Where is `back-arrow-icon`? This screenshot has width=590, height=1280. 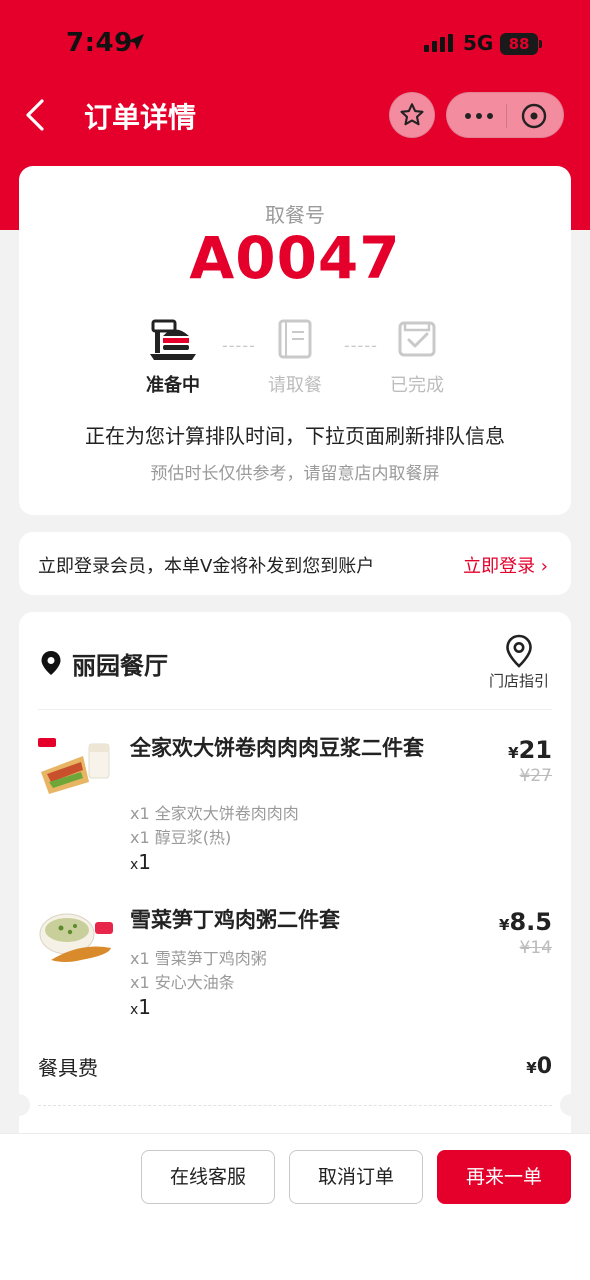 back-arrow-icon is located at coordinates (35, 115).